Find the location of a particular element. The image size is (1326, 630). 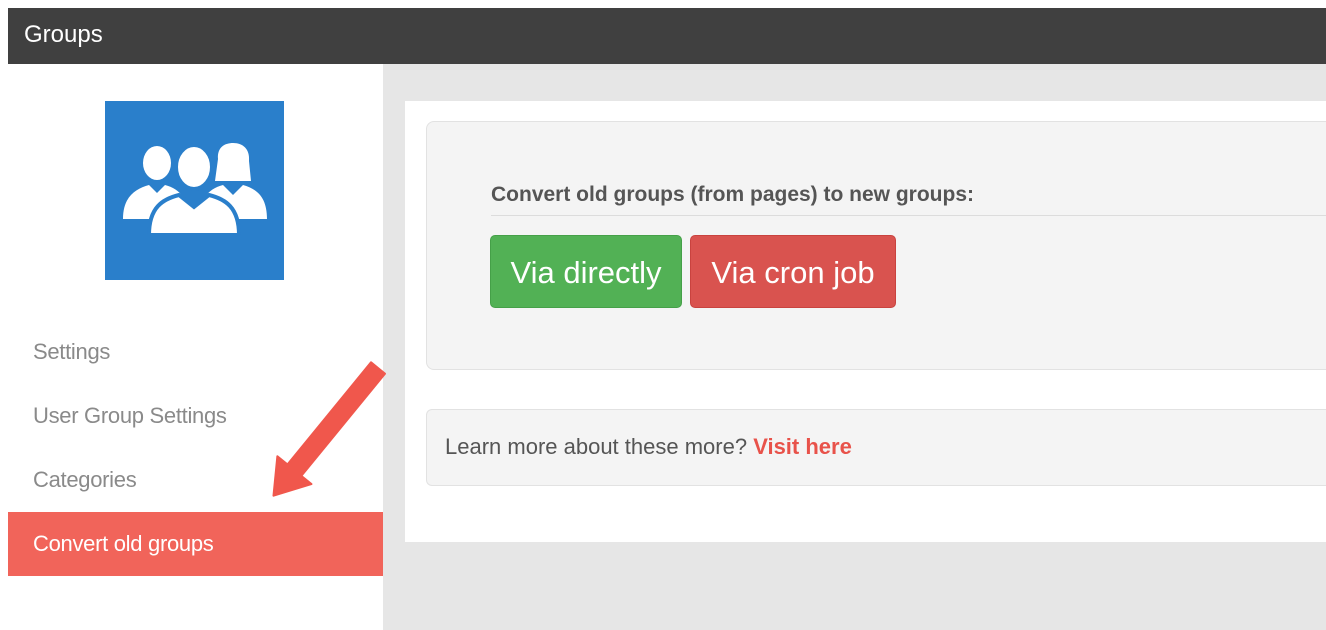

via-directly-button: Via directly is located at coordinates (586, 271).